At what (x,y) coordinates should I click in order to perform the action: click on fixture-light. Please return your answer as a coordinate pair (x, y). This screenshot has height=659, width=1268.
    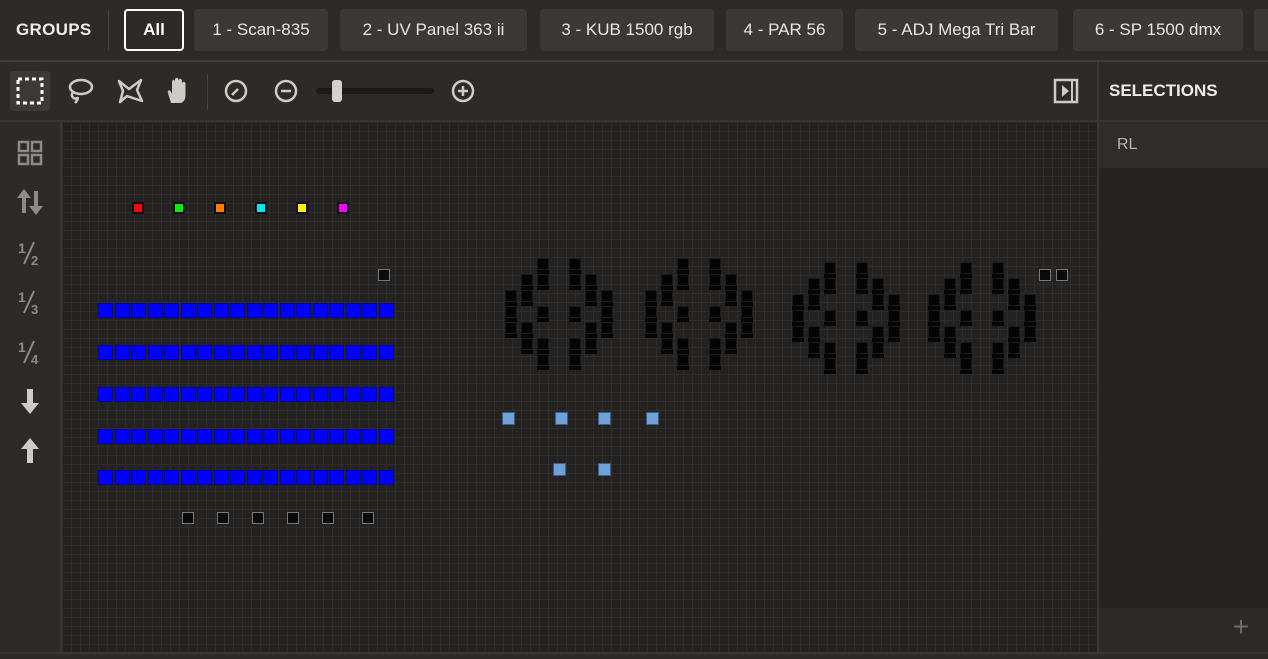
    Looking at the image, I should click on (508, 418).